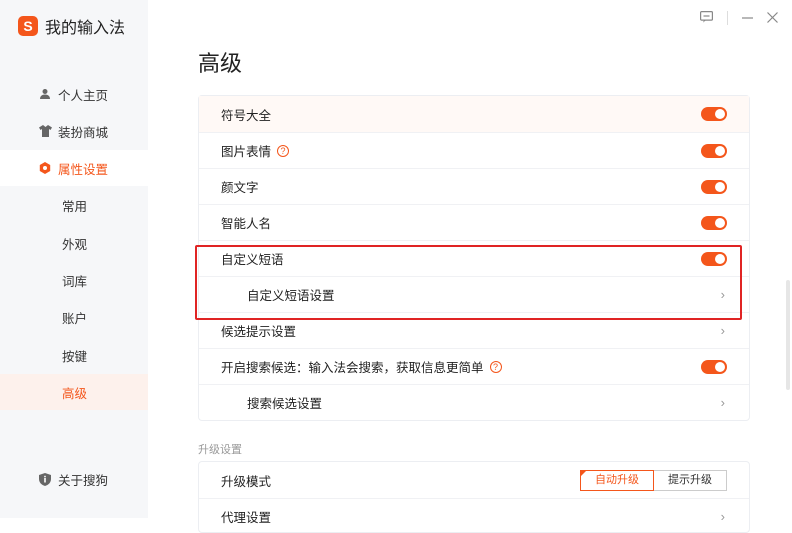 The height and width of the screenshot is (533, 792). What do you see at coordinates (788, 335) in the screenshot?
I see `scrollbar` at bounding box center [788, 335].